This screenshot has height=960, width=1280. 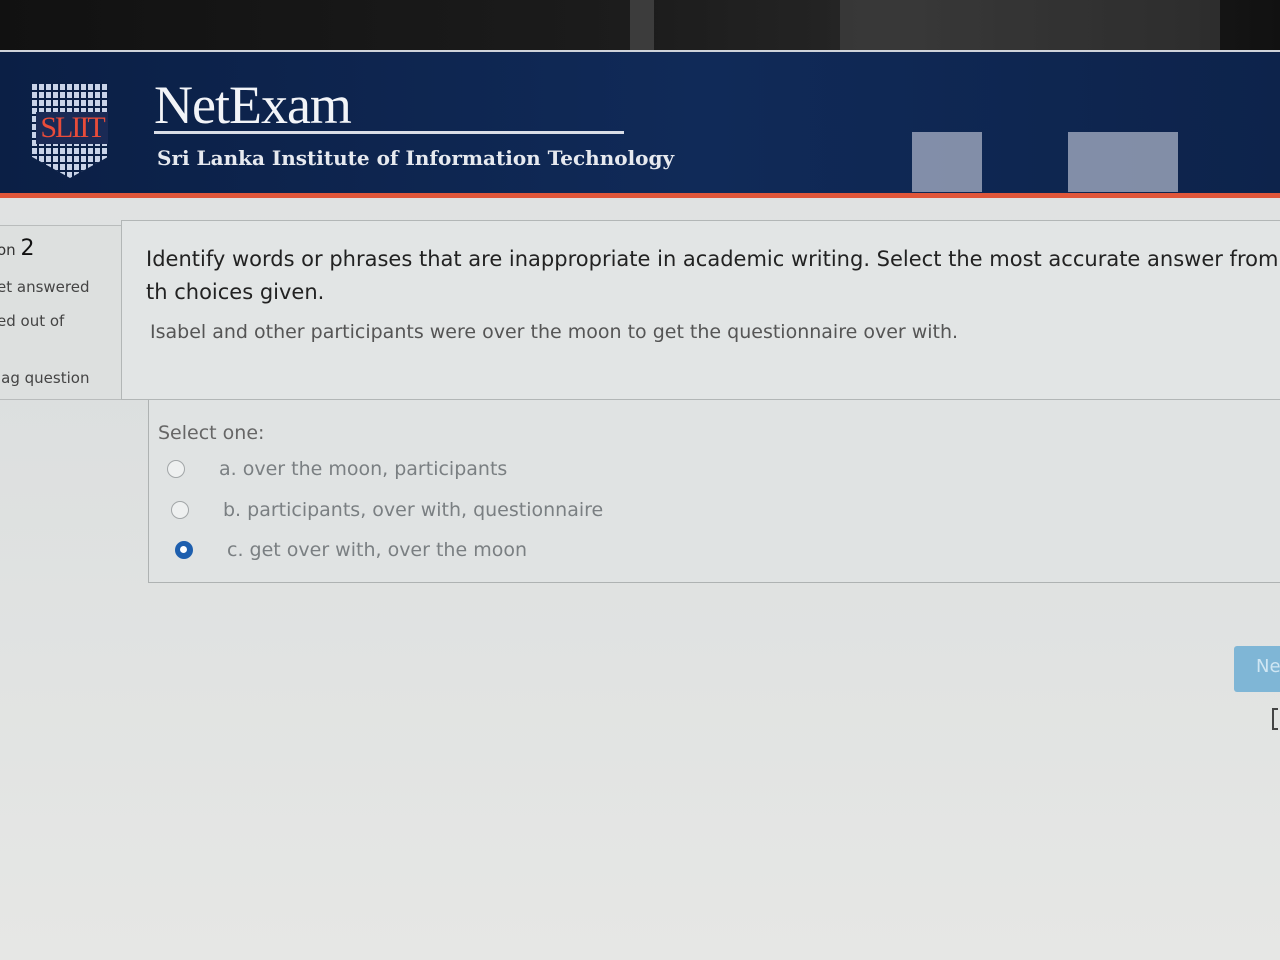 What do you see at coordinates (180, 510) in the screenshot?
I see `option-b-radio` at bounding box center [180, 510].